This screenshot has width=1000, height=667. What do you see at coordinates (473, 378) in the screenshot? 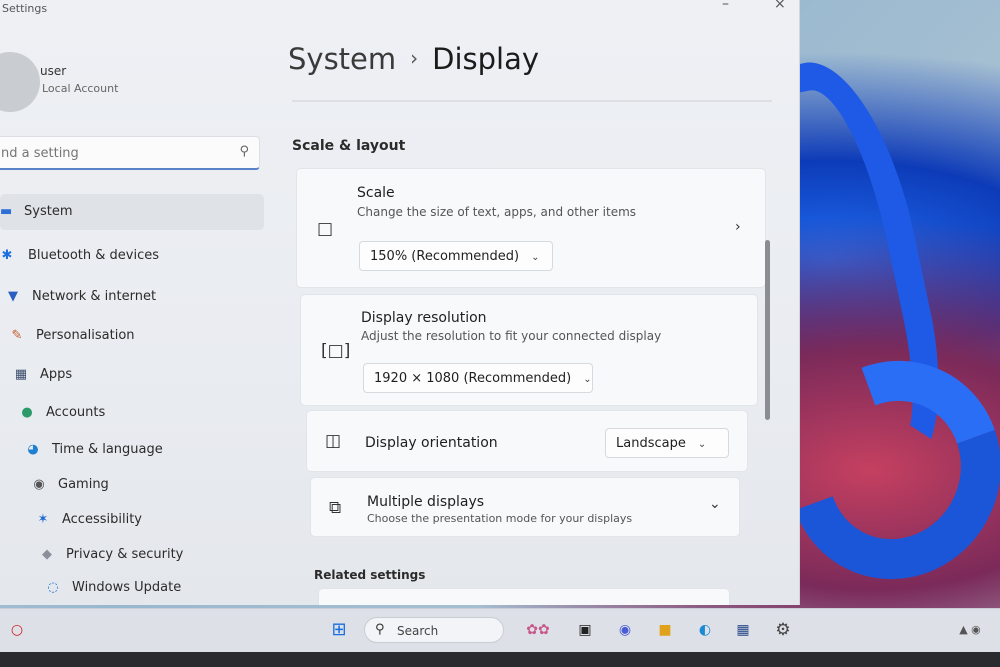
I see `resolution-value: 1920 × 1080 (Recommended)` at bounding box center [473, 378].